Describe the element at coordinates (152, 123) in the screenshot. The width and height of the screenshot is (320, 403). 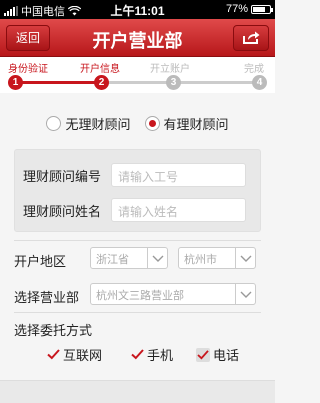
I see `radio-selected-icon` at that location.